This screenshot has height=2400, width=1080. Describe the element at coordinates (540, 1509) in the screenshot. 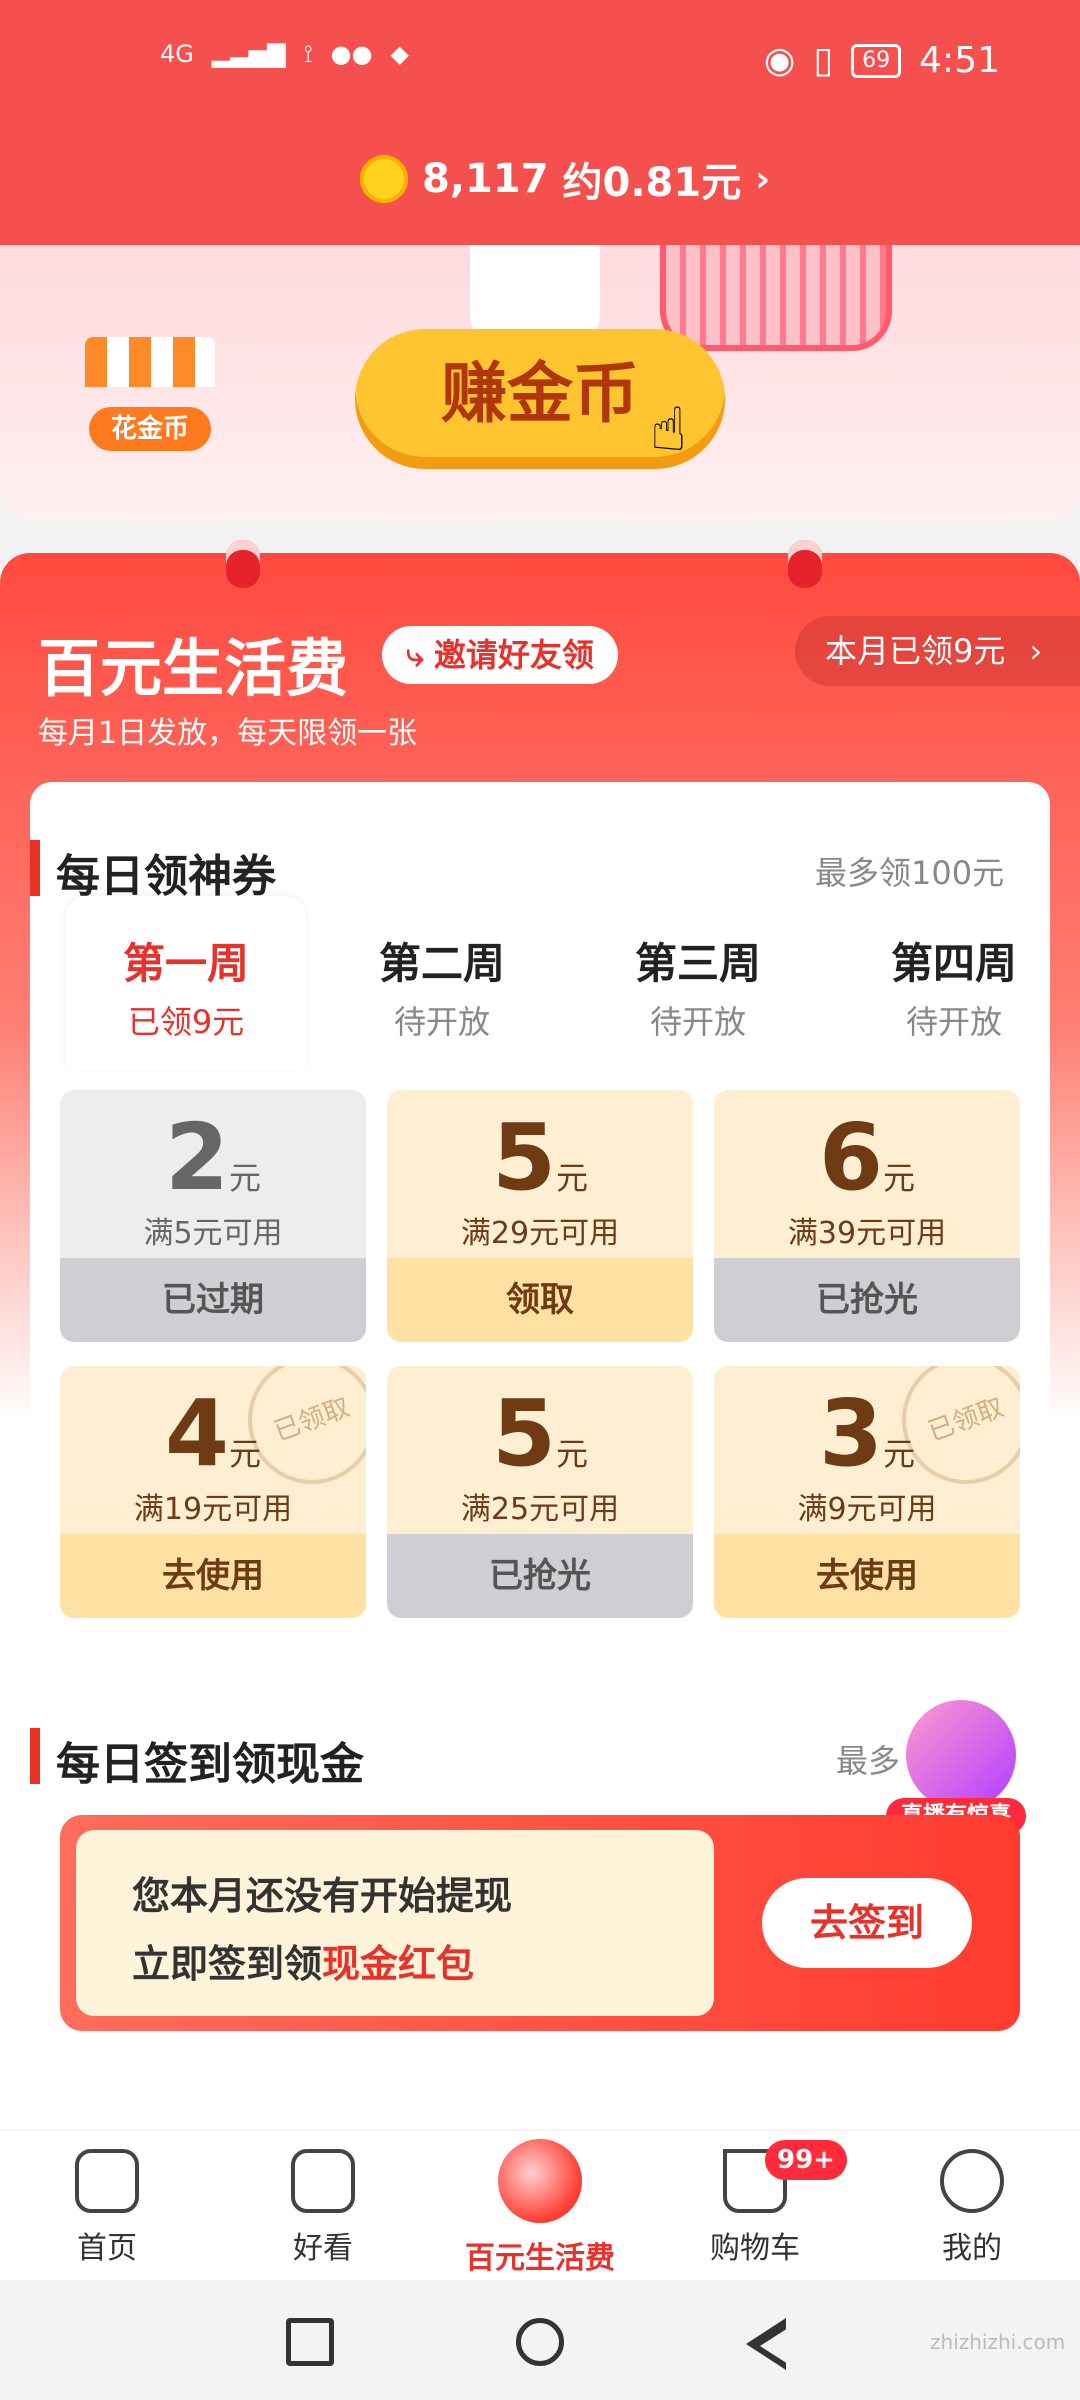

I see `coupon-condition: 满25元可用` at that location.